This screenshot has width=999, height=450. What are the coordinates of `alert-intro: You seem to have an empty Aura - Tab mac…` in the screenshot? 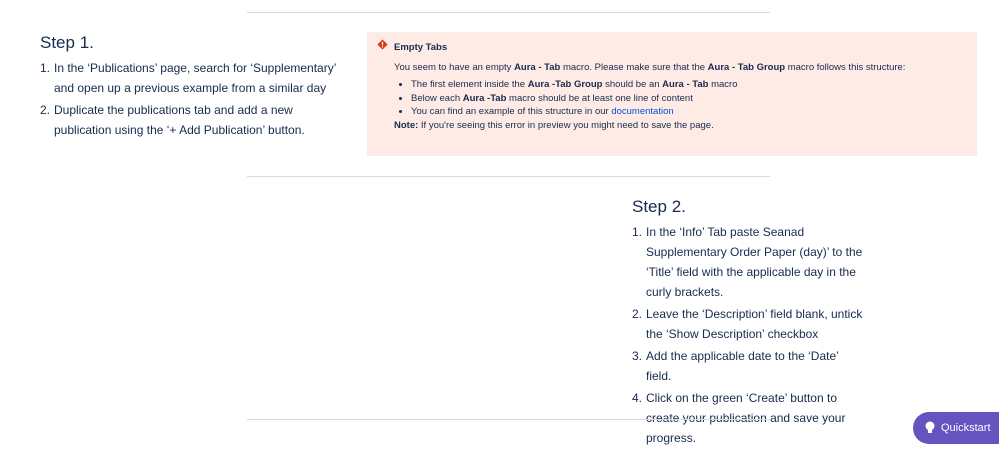 It's located at (650, 67).